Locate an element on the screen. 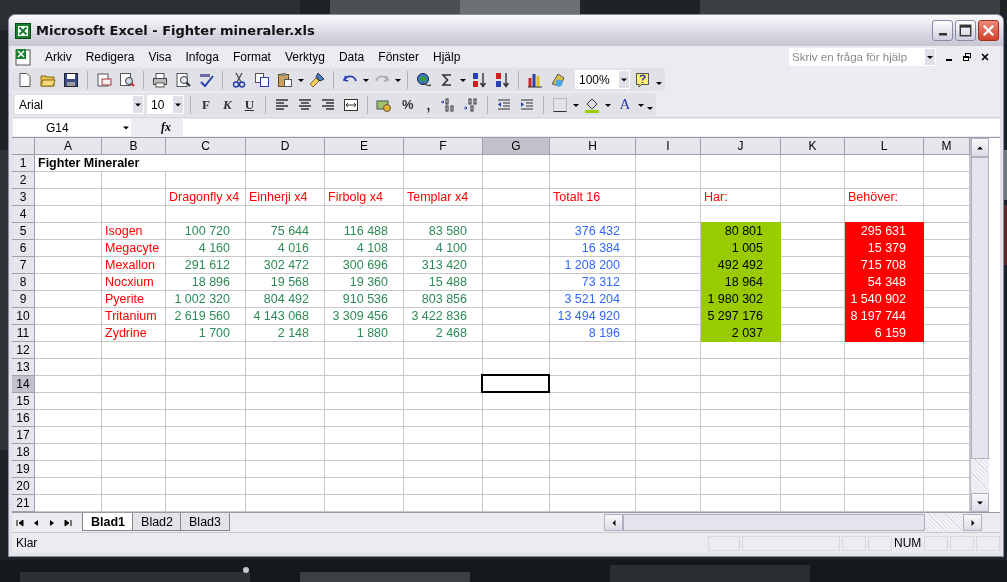 The image size is (1007, 582). menu-item: Visa is located at coordinates (160, 56).